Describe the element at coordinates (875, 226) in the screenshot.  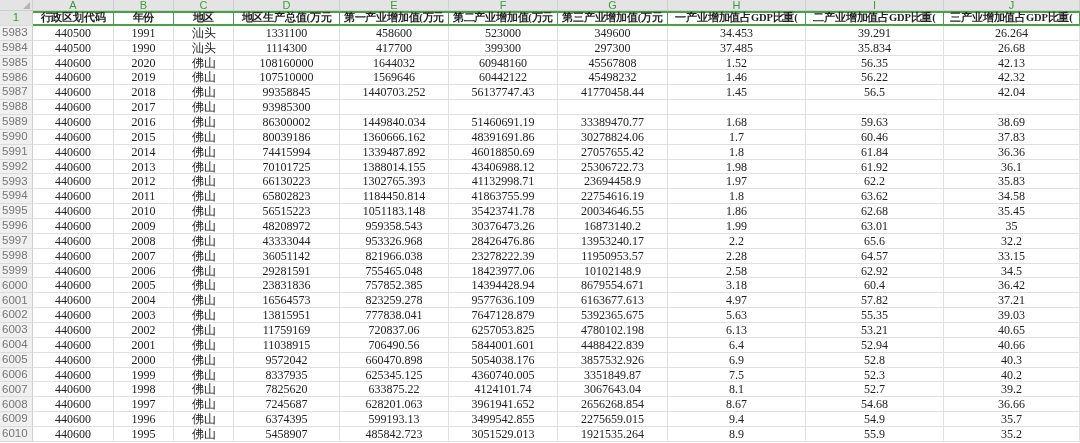
I see `table-cell: 63.01` at that location.